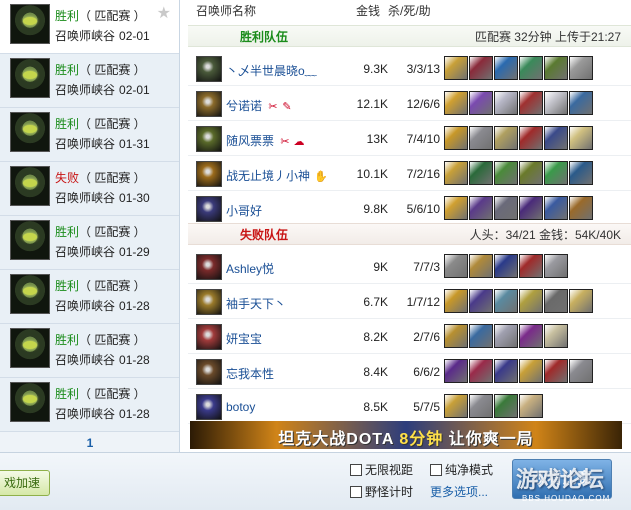 This screenshot has width=631, height=510. Describe the element at coordinates (244, 338) in the screenshot. I see `summoner-name: 妍宝宝` at that location.